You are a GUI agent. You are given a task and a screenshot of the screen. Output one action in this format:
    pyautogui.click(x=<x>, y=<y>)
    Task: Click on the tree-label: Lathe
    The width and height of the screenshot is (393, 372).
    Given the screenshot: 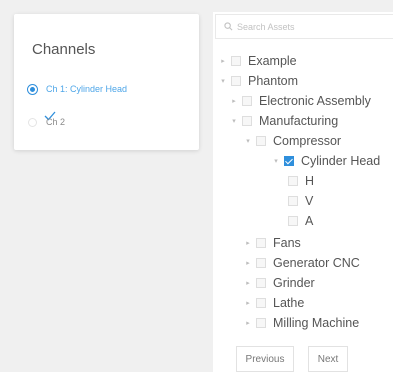 What is the action you would take?
    pyautogui.click(x=289, y=303)
    